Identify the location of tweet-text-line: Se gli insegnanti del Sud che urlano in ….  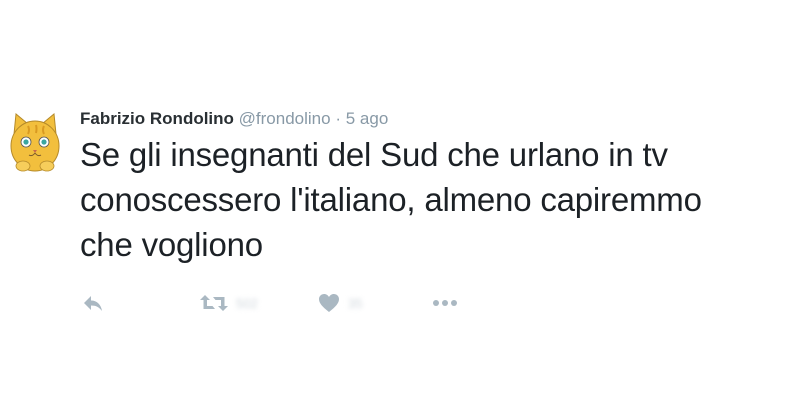
(374, 154).